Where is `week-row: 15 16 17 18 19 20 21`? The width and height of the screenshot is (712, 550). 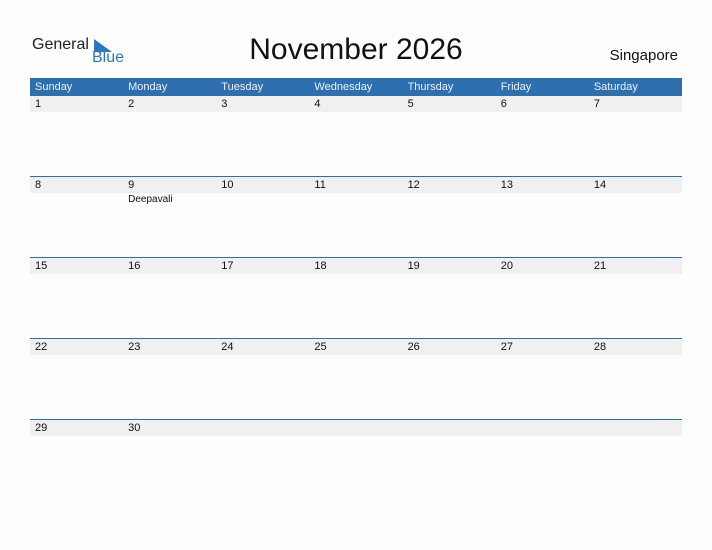
week-row: 15 16 17 18 19 20 21 is located at coordinates (356, 298).